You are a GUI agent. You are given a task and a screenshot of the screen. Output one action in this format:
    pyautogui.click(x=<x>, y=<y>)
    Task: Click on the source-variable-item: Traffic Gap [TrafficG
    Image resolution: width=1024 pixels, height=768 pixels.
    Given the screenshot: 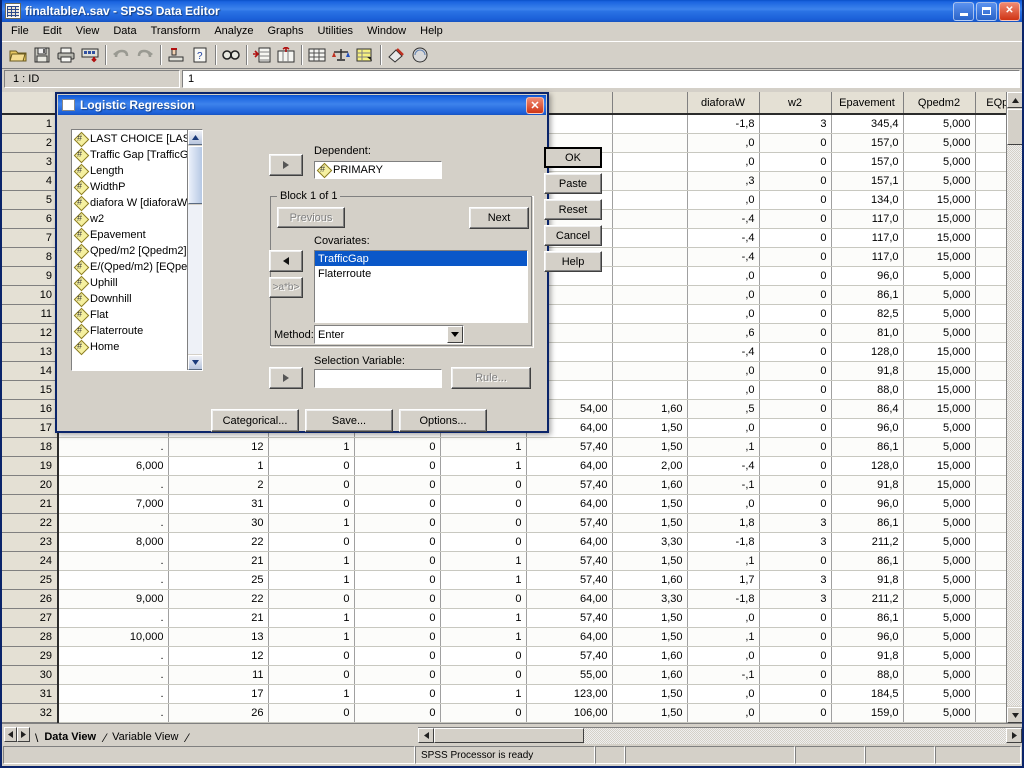 What is the action you would take?
    pyautogui.click(x=137, y=155)
    